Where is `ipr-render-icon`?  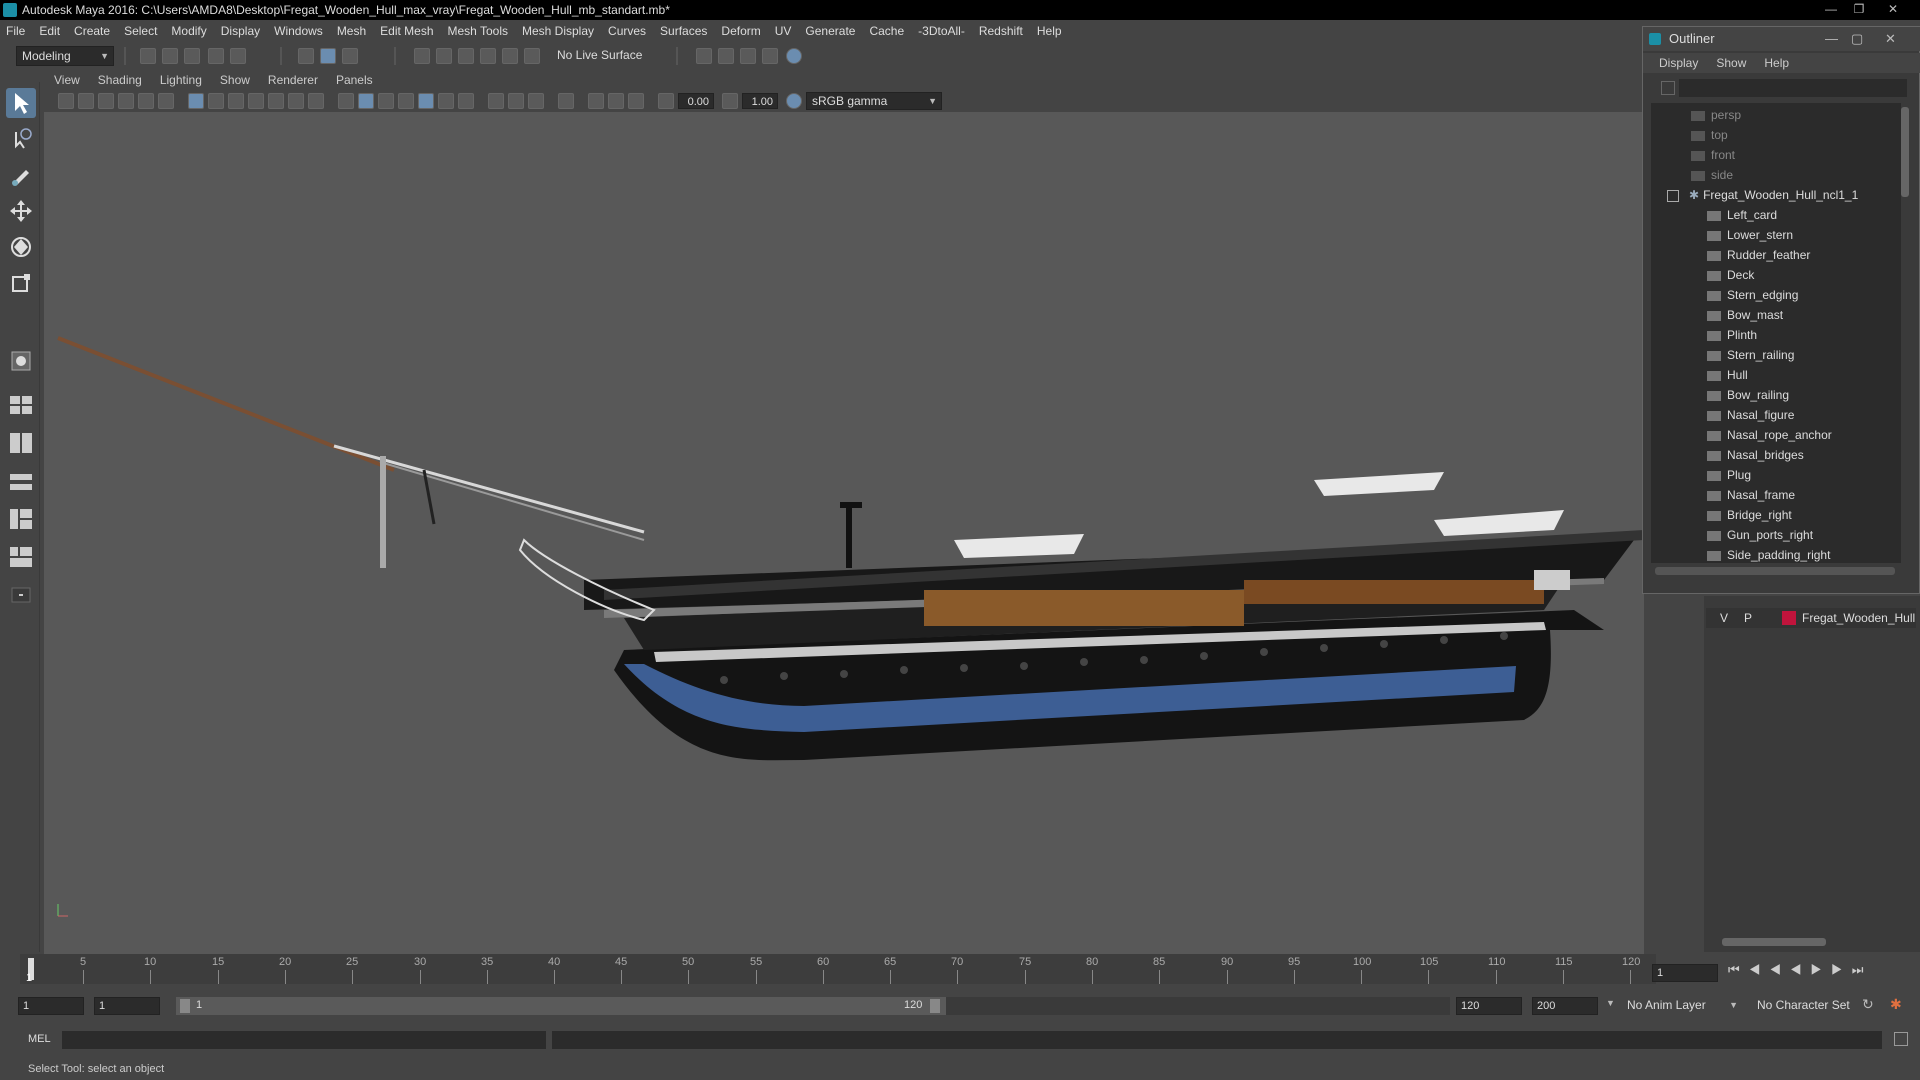 ipr-render-icon is located at coordinates (748, 56).